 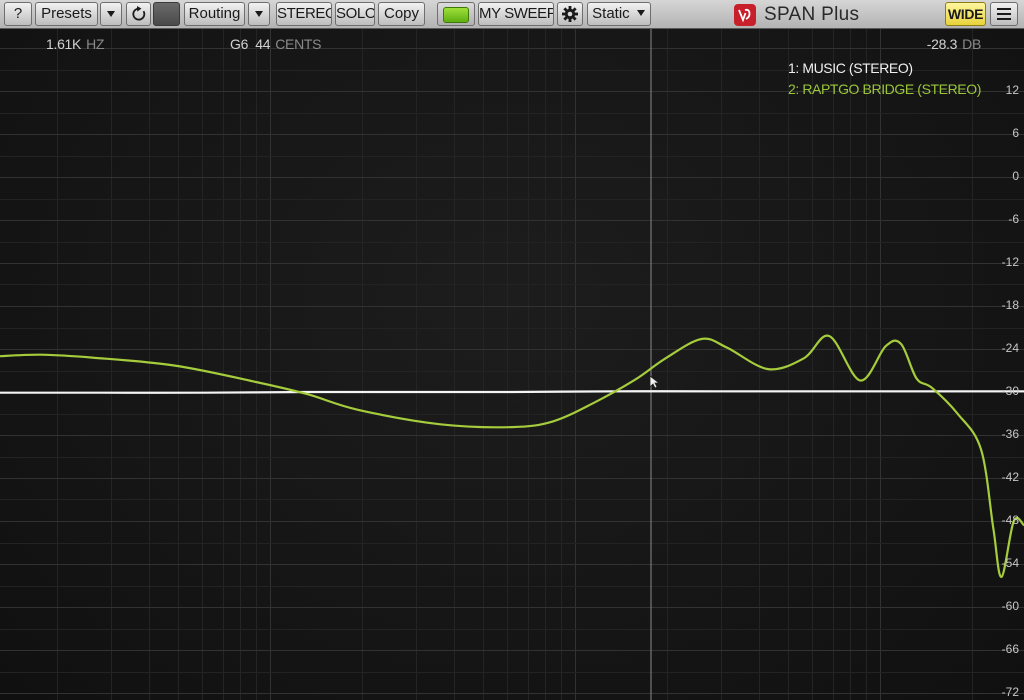 I want to click on reset-button, so click(x=138, y=14).